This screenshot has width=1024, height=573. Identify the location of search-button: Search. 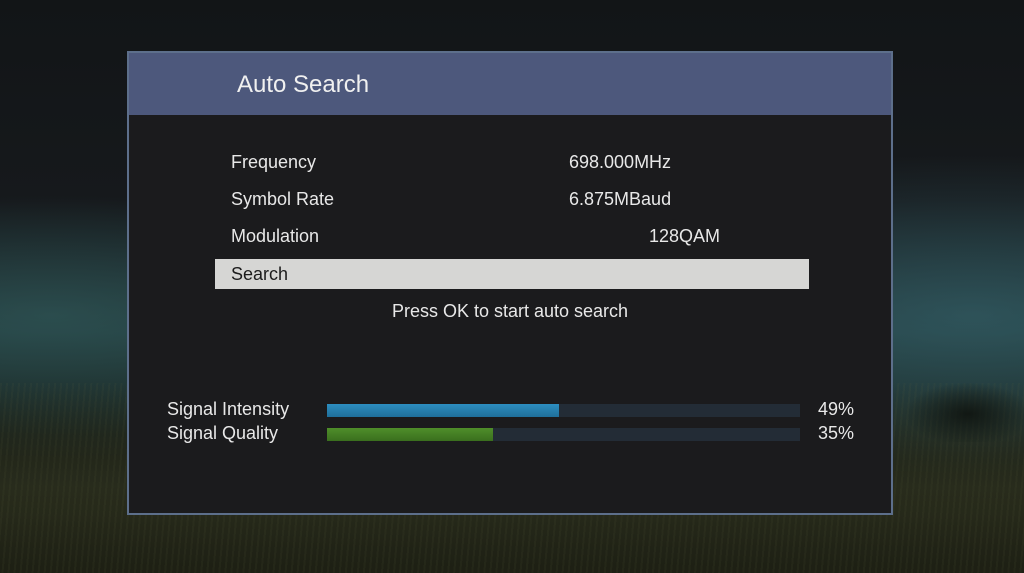
(512, 274).